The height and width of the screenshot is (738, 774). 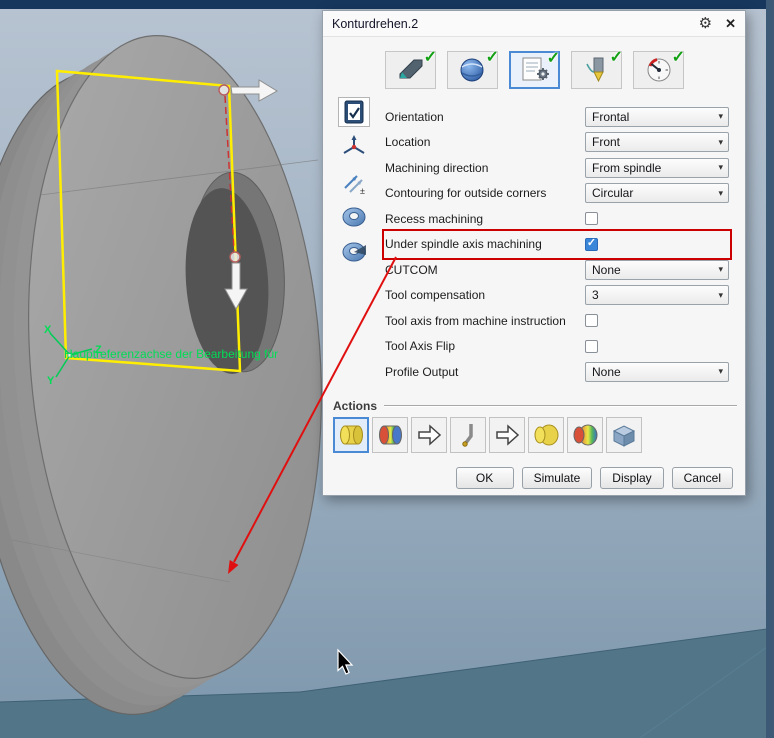 What do you see at coordinates (591, 346) in the screenshot?
I see `tool-axis-flip-checkbox` at bounding box center [591, 346].